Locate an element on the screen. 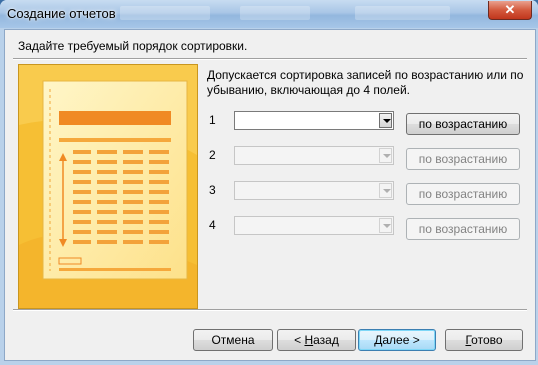 The width and height of the screenshot is (538, 365). next-button: Далее > is located at coordinates (397, 340).